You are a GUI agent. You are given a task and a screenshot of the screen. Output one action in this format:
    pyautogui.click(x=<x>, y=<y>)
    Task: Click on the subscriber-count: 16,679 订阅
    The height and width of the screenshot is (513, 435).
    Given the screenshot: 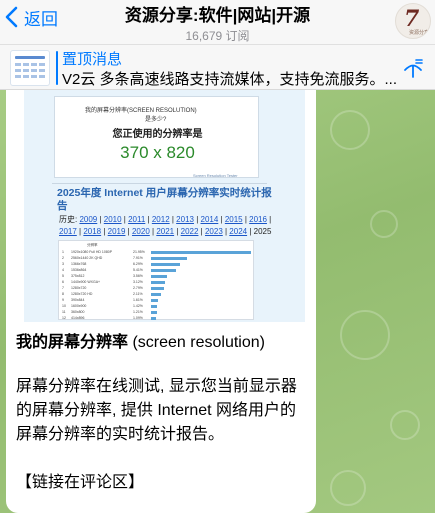 What is the action you would take?
    pyautogui.click(x=217, y=36)
    